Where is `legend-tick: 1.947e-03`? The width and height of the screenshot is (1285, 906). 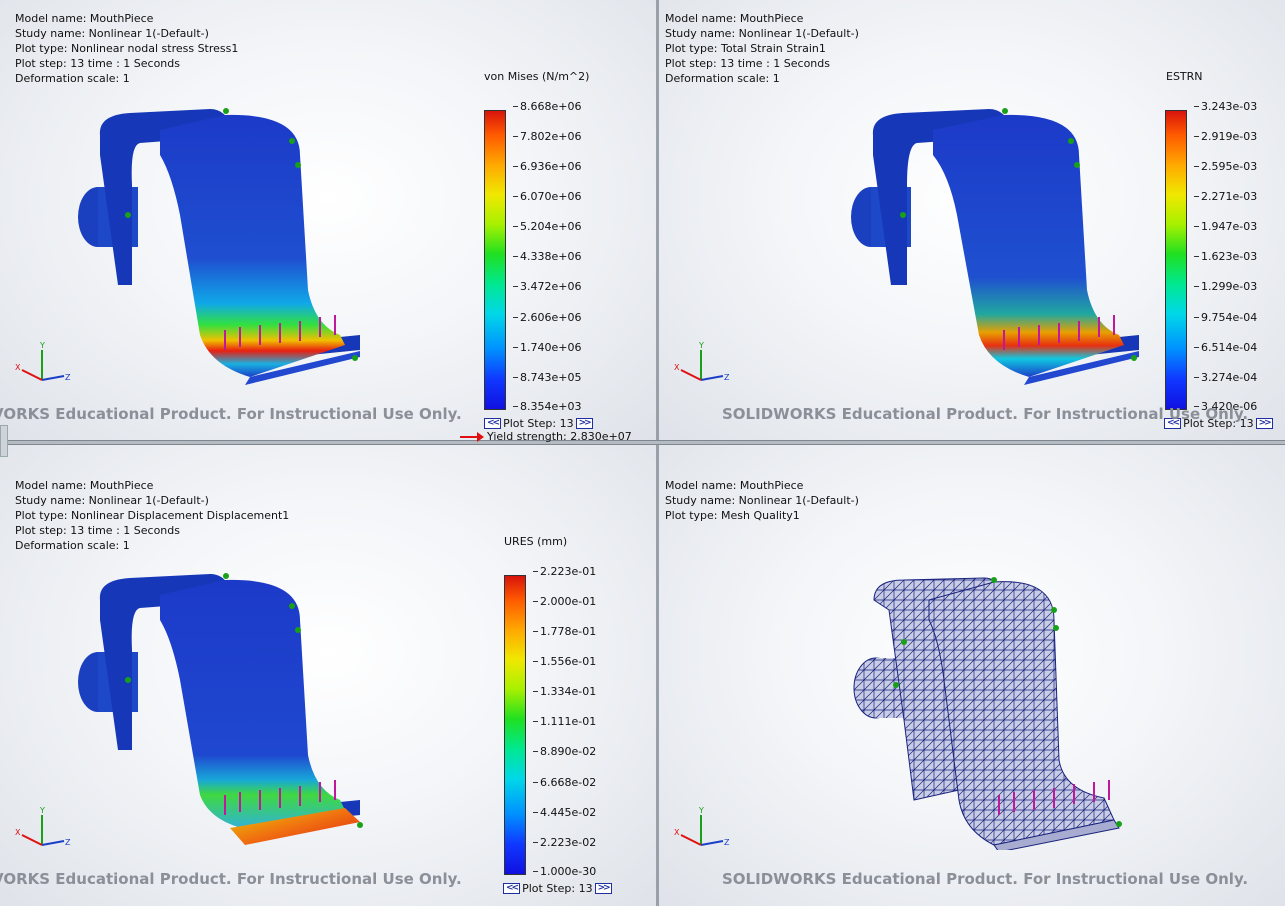
legend-tick: 1.947e-03 is located at coordinates (1225, 226).